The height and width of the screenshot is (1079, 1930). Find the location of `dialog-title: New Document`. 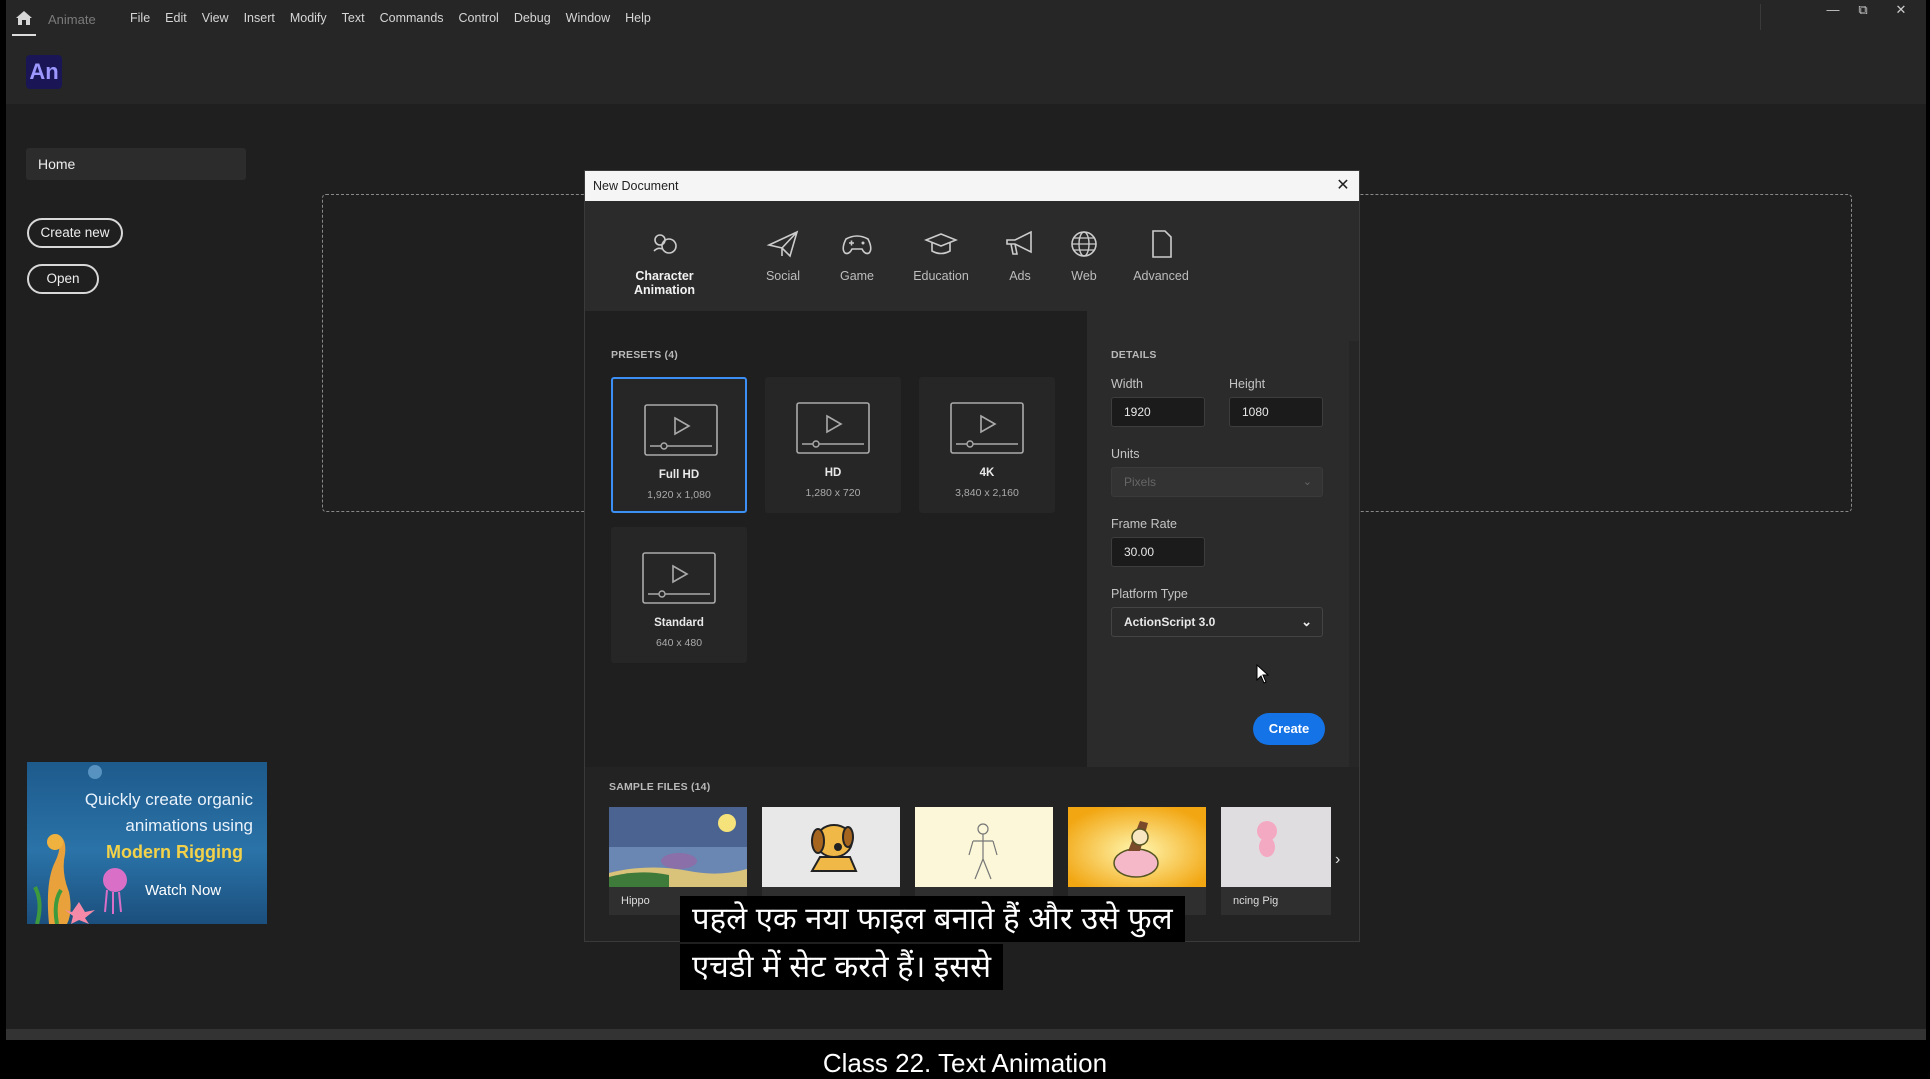

dialog-title: New Document is located at coordinates (636, 186).